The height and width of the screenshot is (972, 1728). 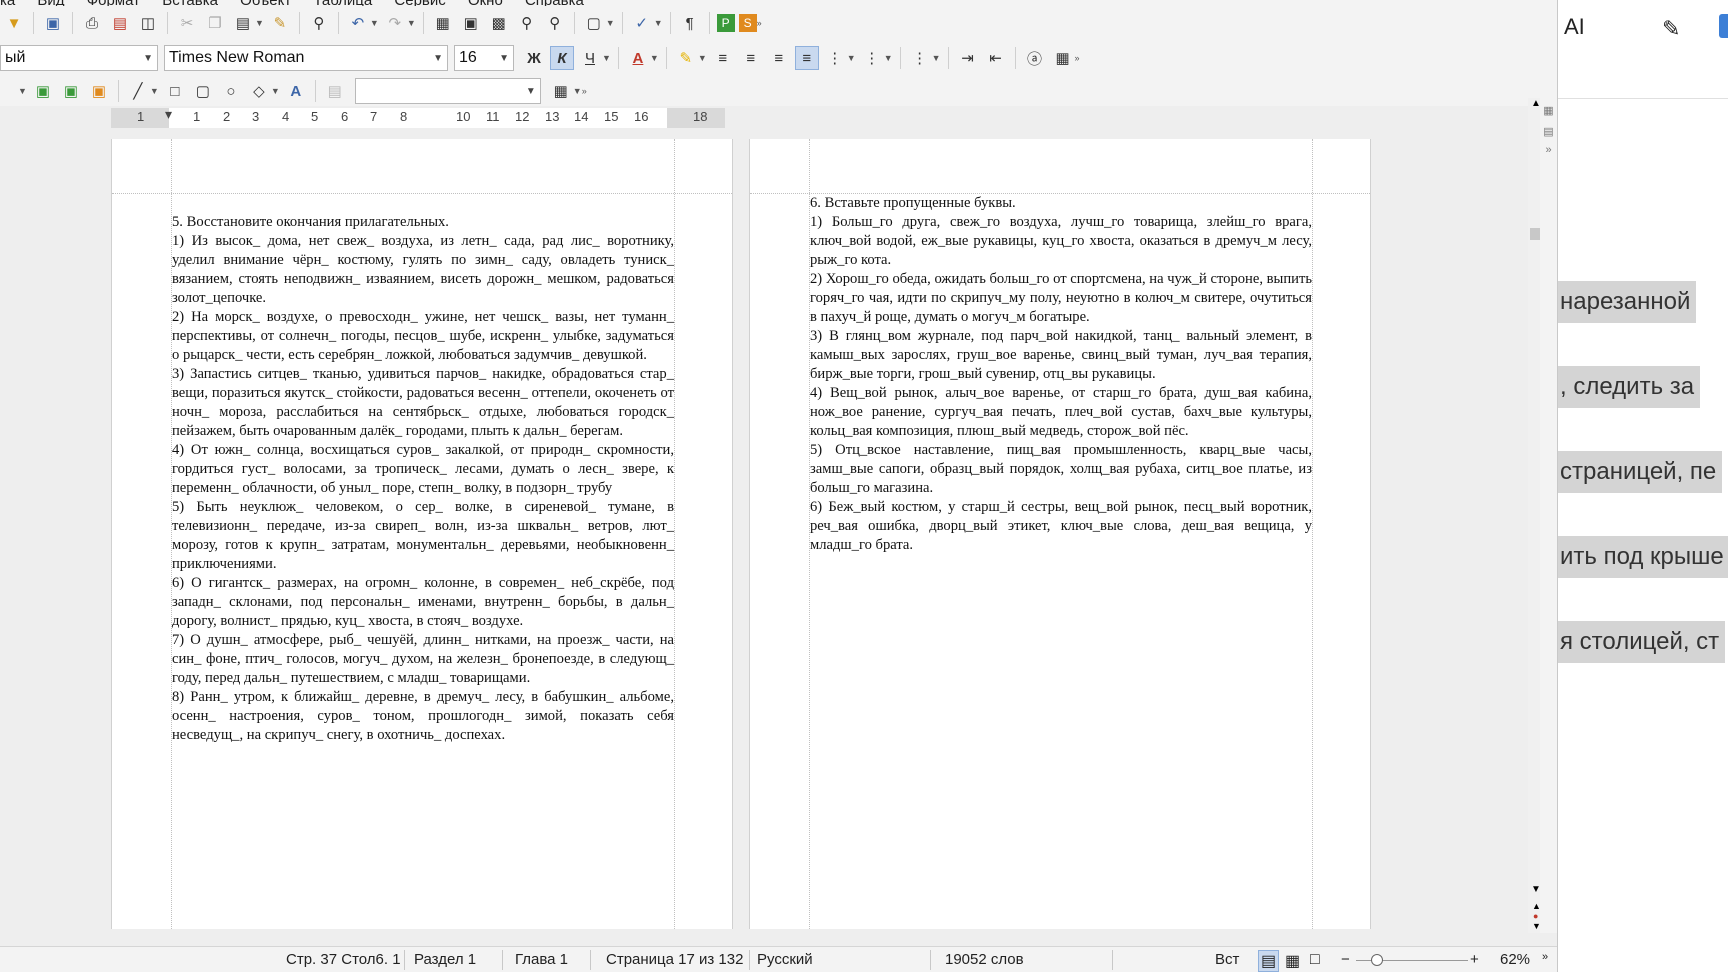 What do you see at coordinates (71, 91) in the screenshot?
I see `chart-box-icon: ▣` at bounding box center [71, 91].